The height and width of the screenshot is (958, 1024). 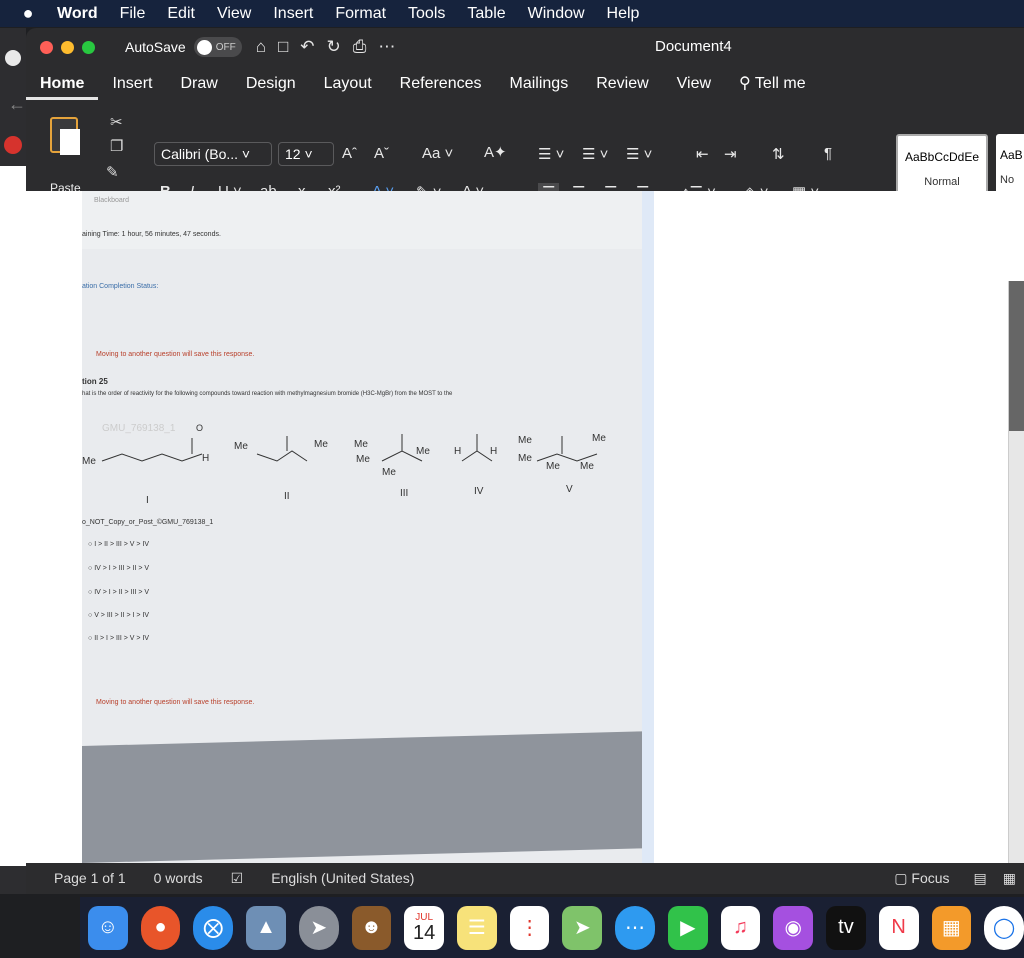 I want to click on word-count: 0 words, so click(x=178, y=878).